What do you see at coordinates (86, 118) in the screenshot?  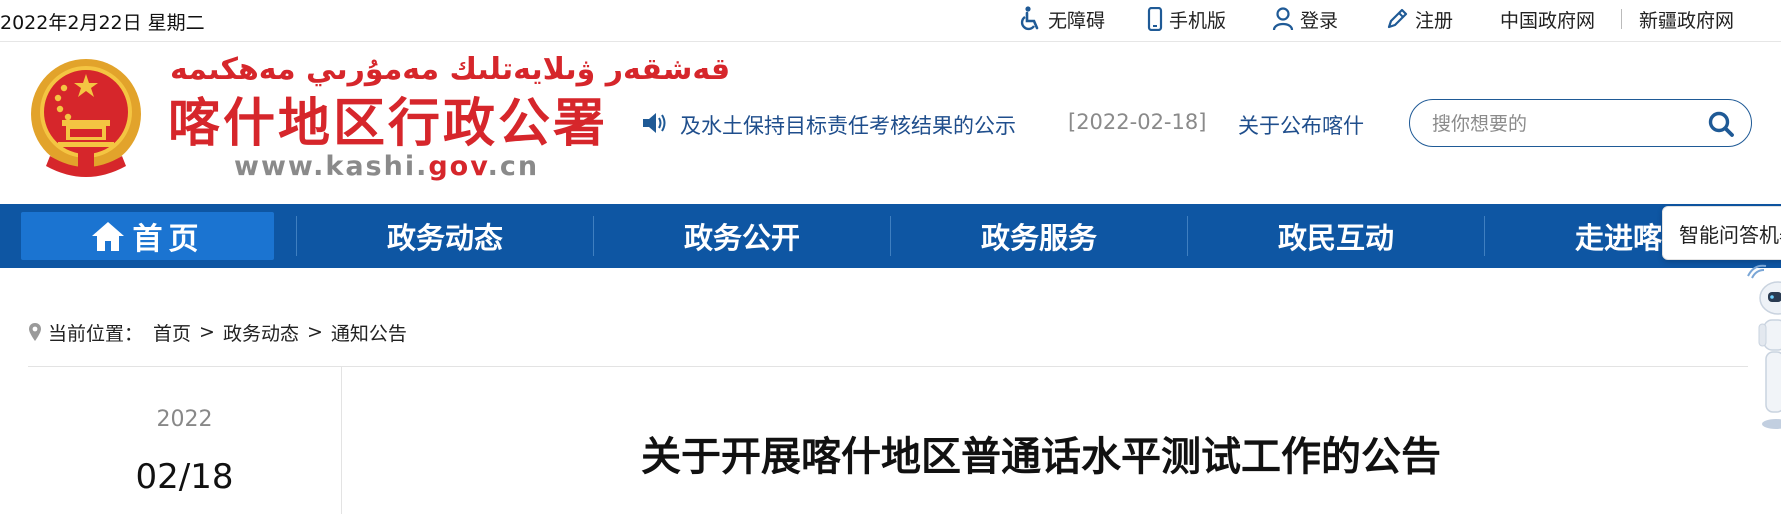 I see `national-emblem-icon` at bounding box center [86, 118].